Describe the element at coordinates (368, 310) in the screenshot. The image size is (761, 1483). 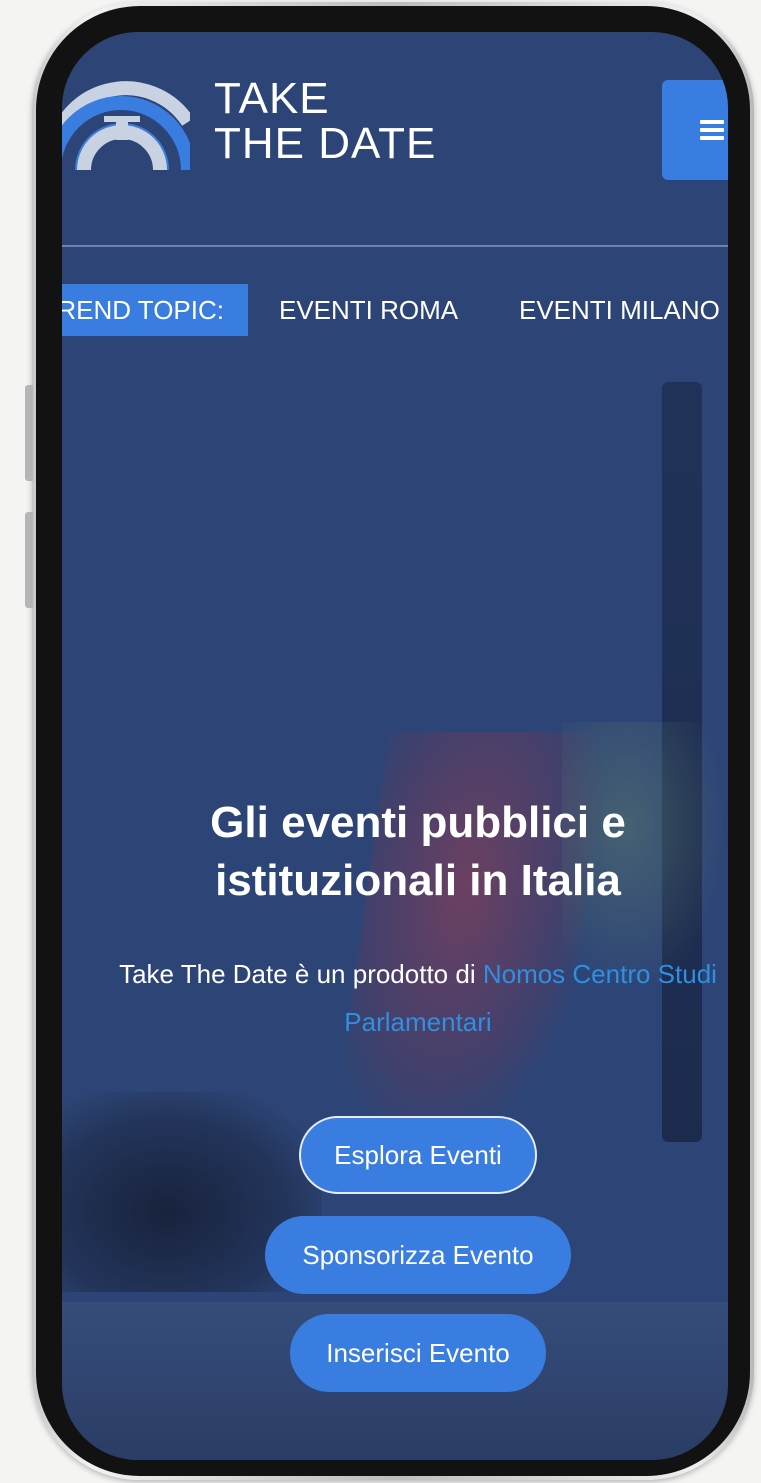
I see `topic-link-eventi-roma: EVENTI ROMA` at that location.